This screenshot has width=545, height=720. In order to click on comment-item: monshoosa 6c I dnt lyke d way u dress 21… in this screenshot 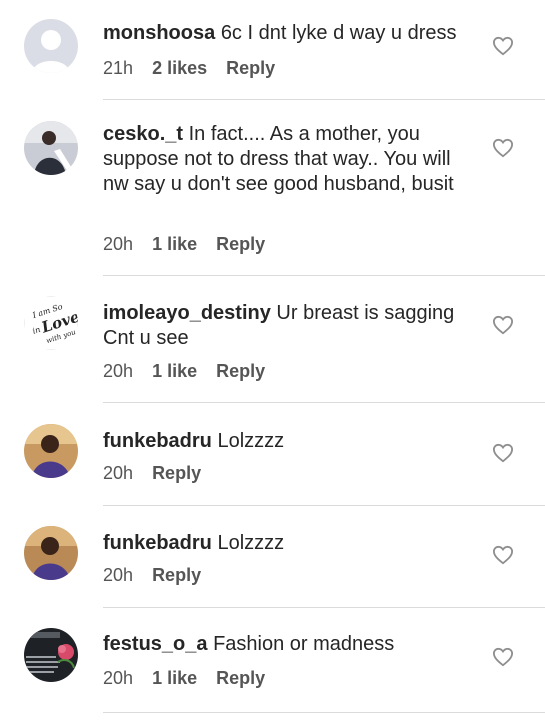, I will do `click(272, 50)`.